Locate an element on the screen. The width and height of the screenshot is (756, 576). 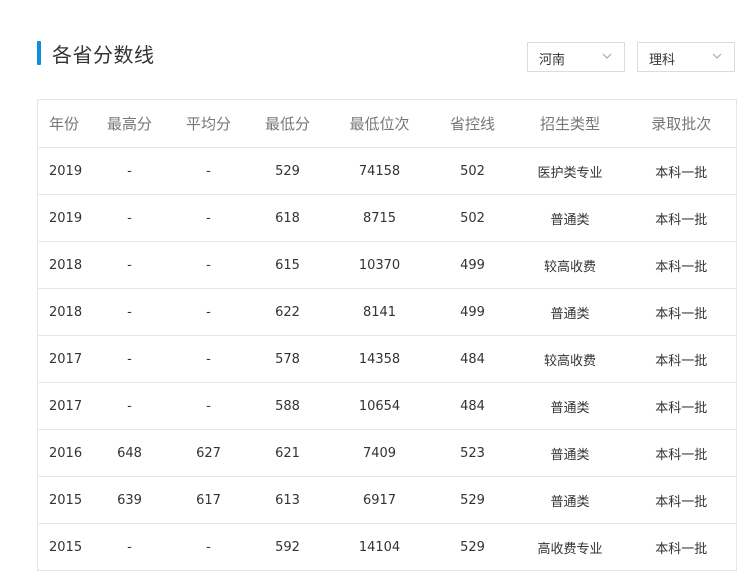
cell-min-rank: 10654 is located at coordinates (379, 406).